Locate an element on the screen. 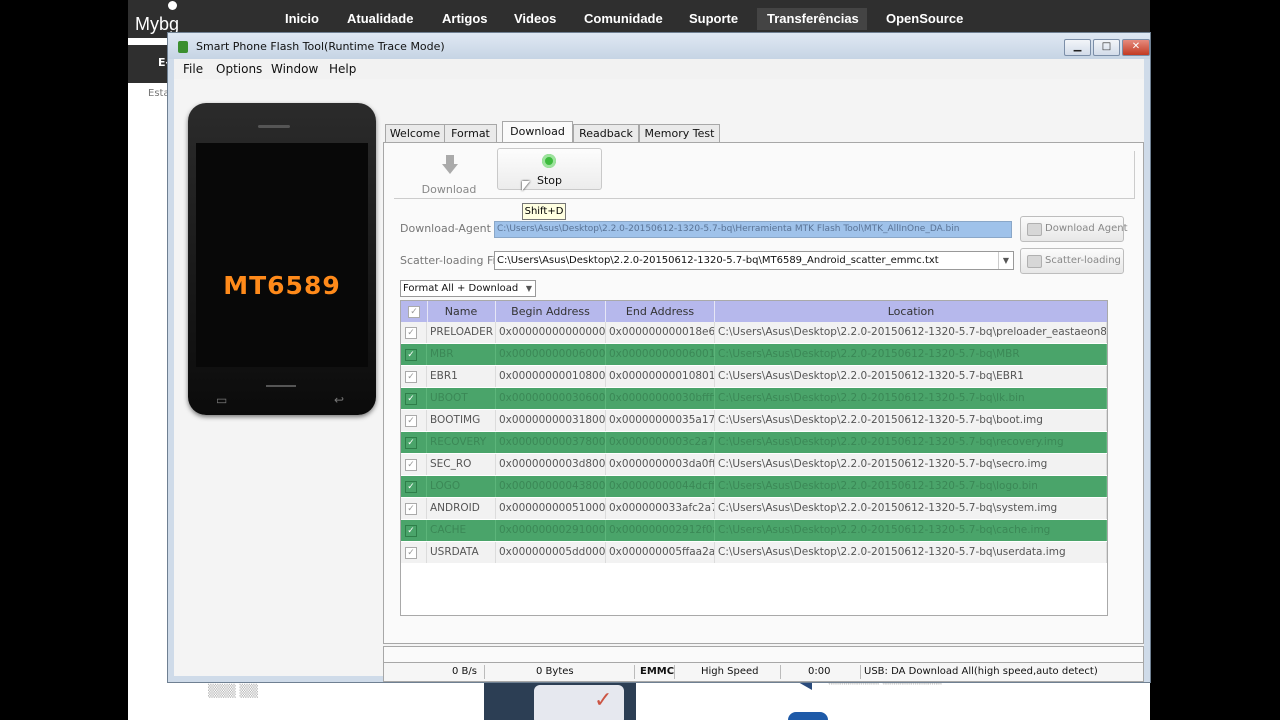  download-toolbar: Download Stop Shift+D is located at coordinates (764, 184).